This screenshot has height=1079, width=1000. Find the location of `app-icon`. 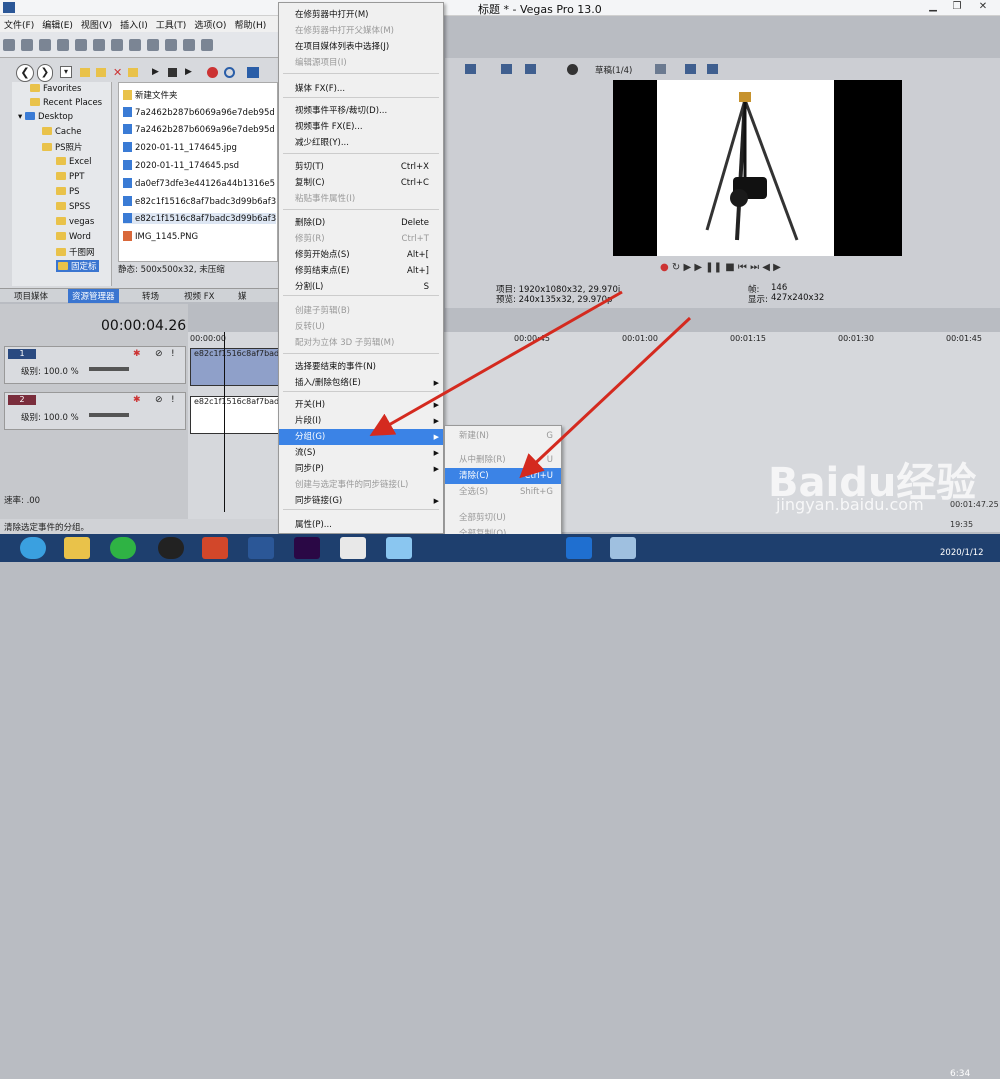

app-icon is located at coordinates (353, 548).